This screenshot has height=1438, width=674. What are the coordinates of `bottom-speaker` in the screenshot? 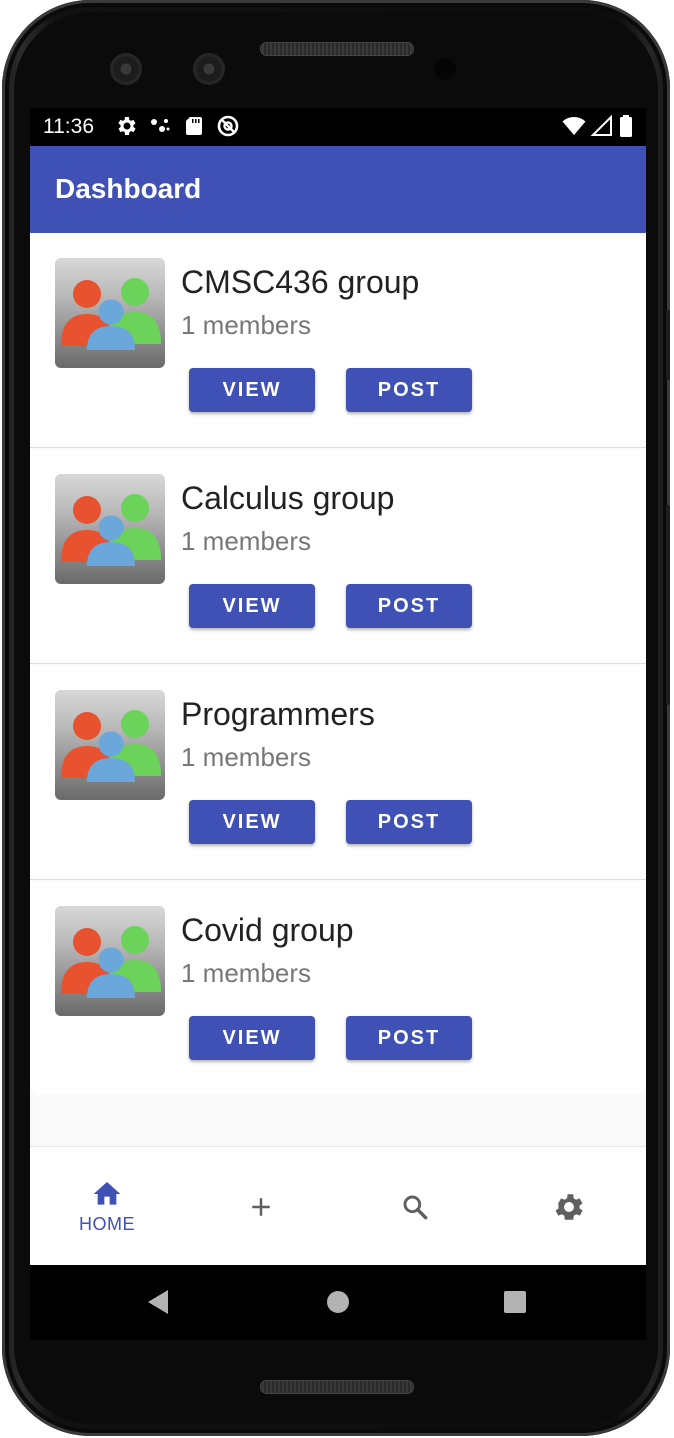 It's located at (337, 1387).